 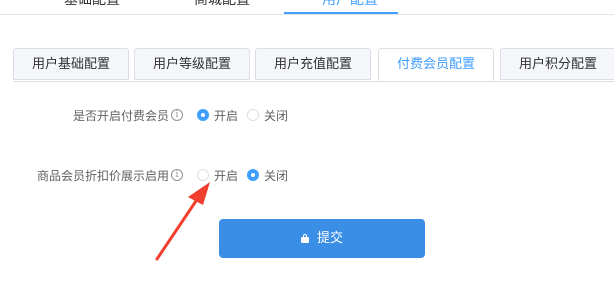 I want to click on discount-display-off-radio: 关闭, so click(x=267, y=176).